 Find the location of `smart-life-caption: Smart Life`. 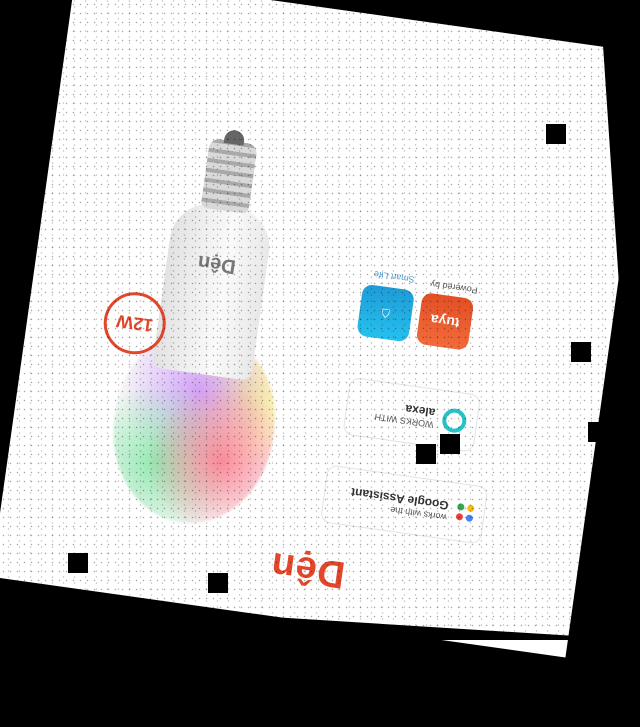

smart-life-caption: Smart Life is located at coordinates (394, 277).